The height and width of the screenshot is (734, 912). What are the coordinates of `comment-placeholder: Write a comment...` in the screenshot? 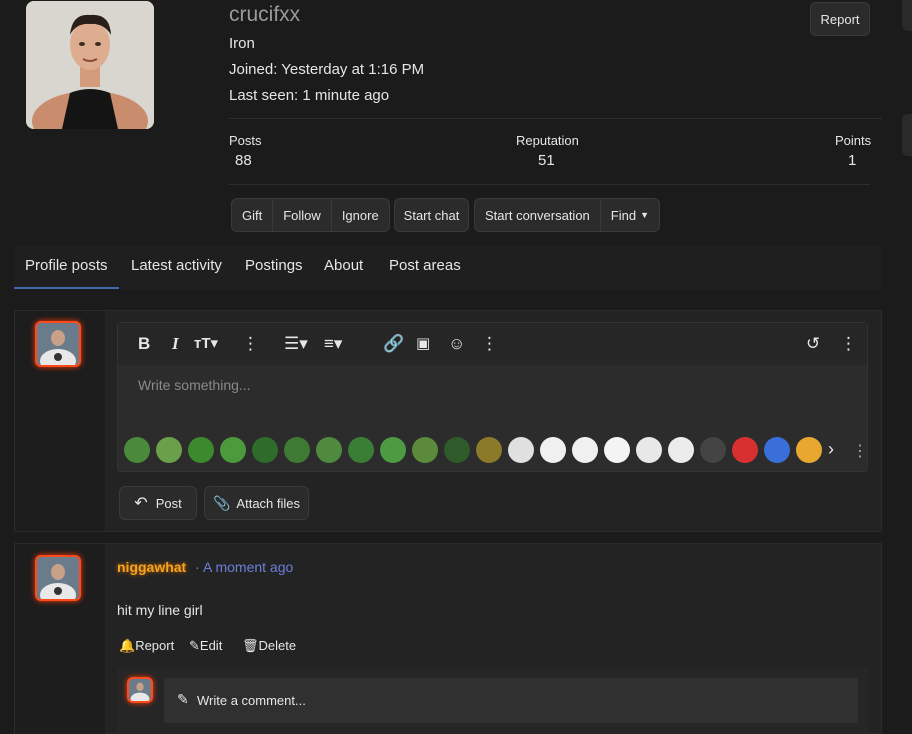 It's located at (251, 700).